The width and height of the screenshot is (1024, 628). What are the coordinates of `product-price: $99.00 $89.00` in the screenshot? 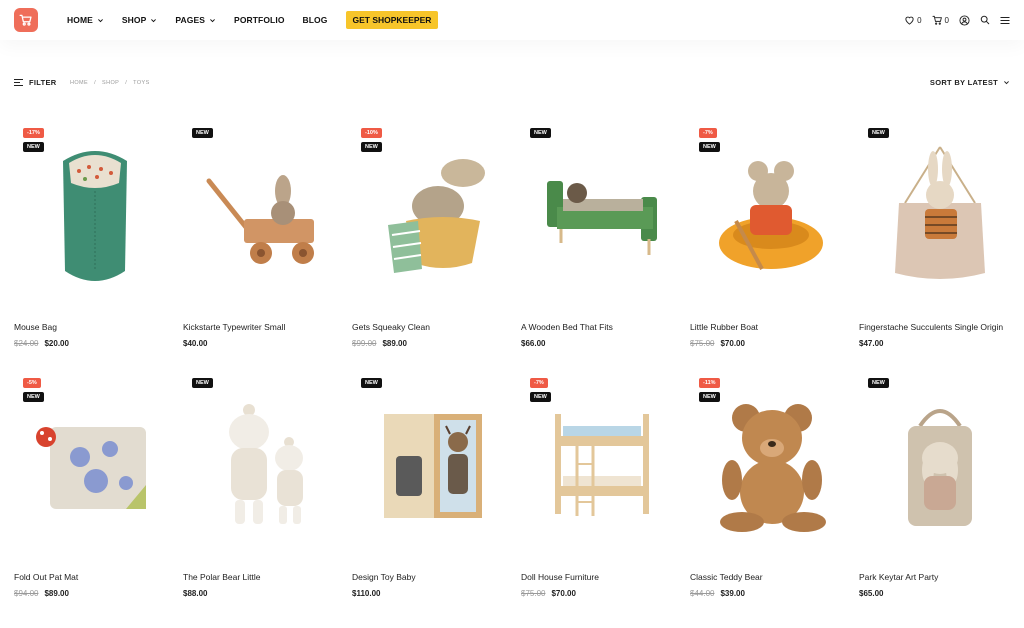 It's located at (432, 343).